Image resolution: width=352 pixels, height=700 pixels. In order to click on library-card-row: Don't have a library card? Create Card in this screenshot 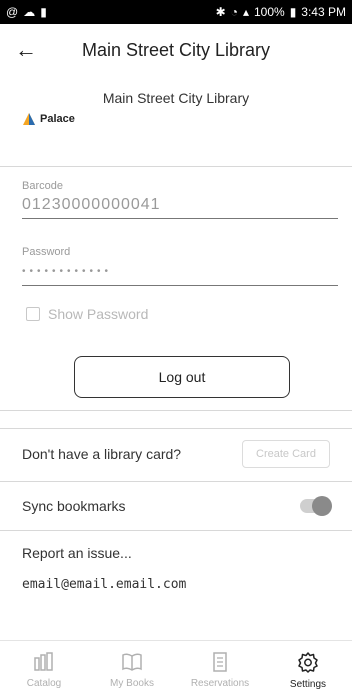, I will do `click(176, 454)`.